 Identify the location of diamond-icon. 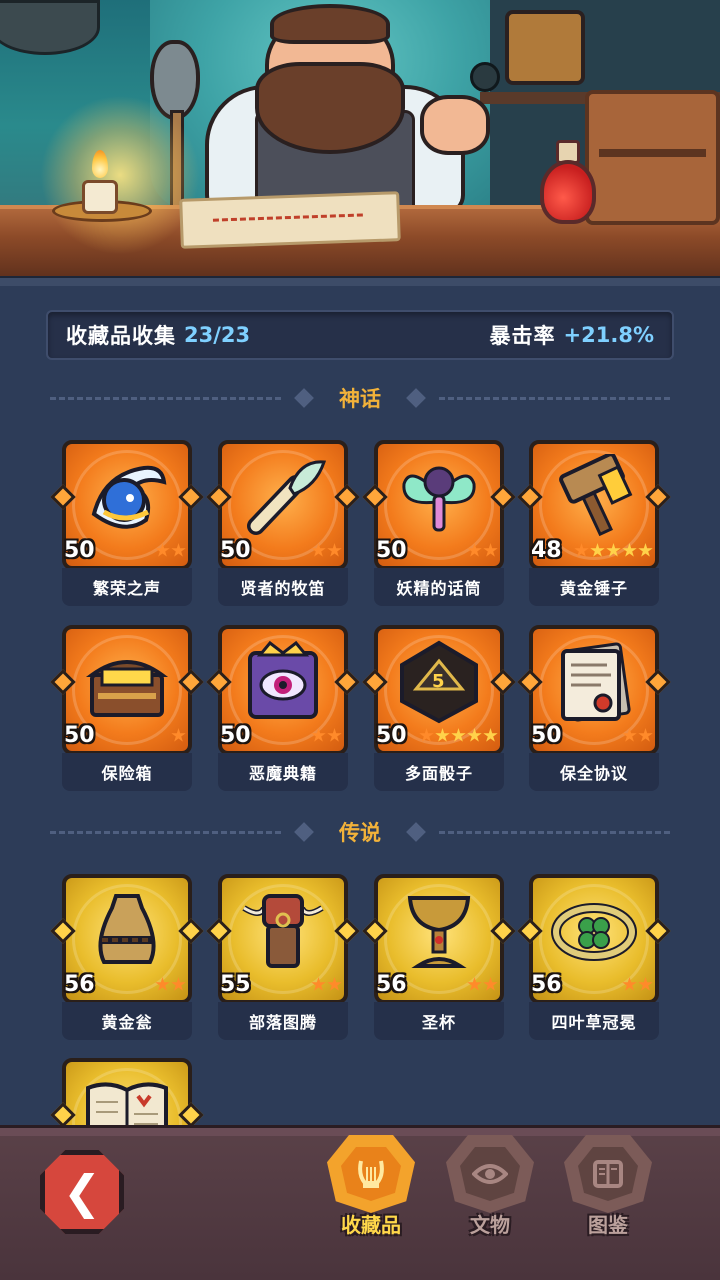
(416, 832).